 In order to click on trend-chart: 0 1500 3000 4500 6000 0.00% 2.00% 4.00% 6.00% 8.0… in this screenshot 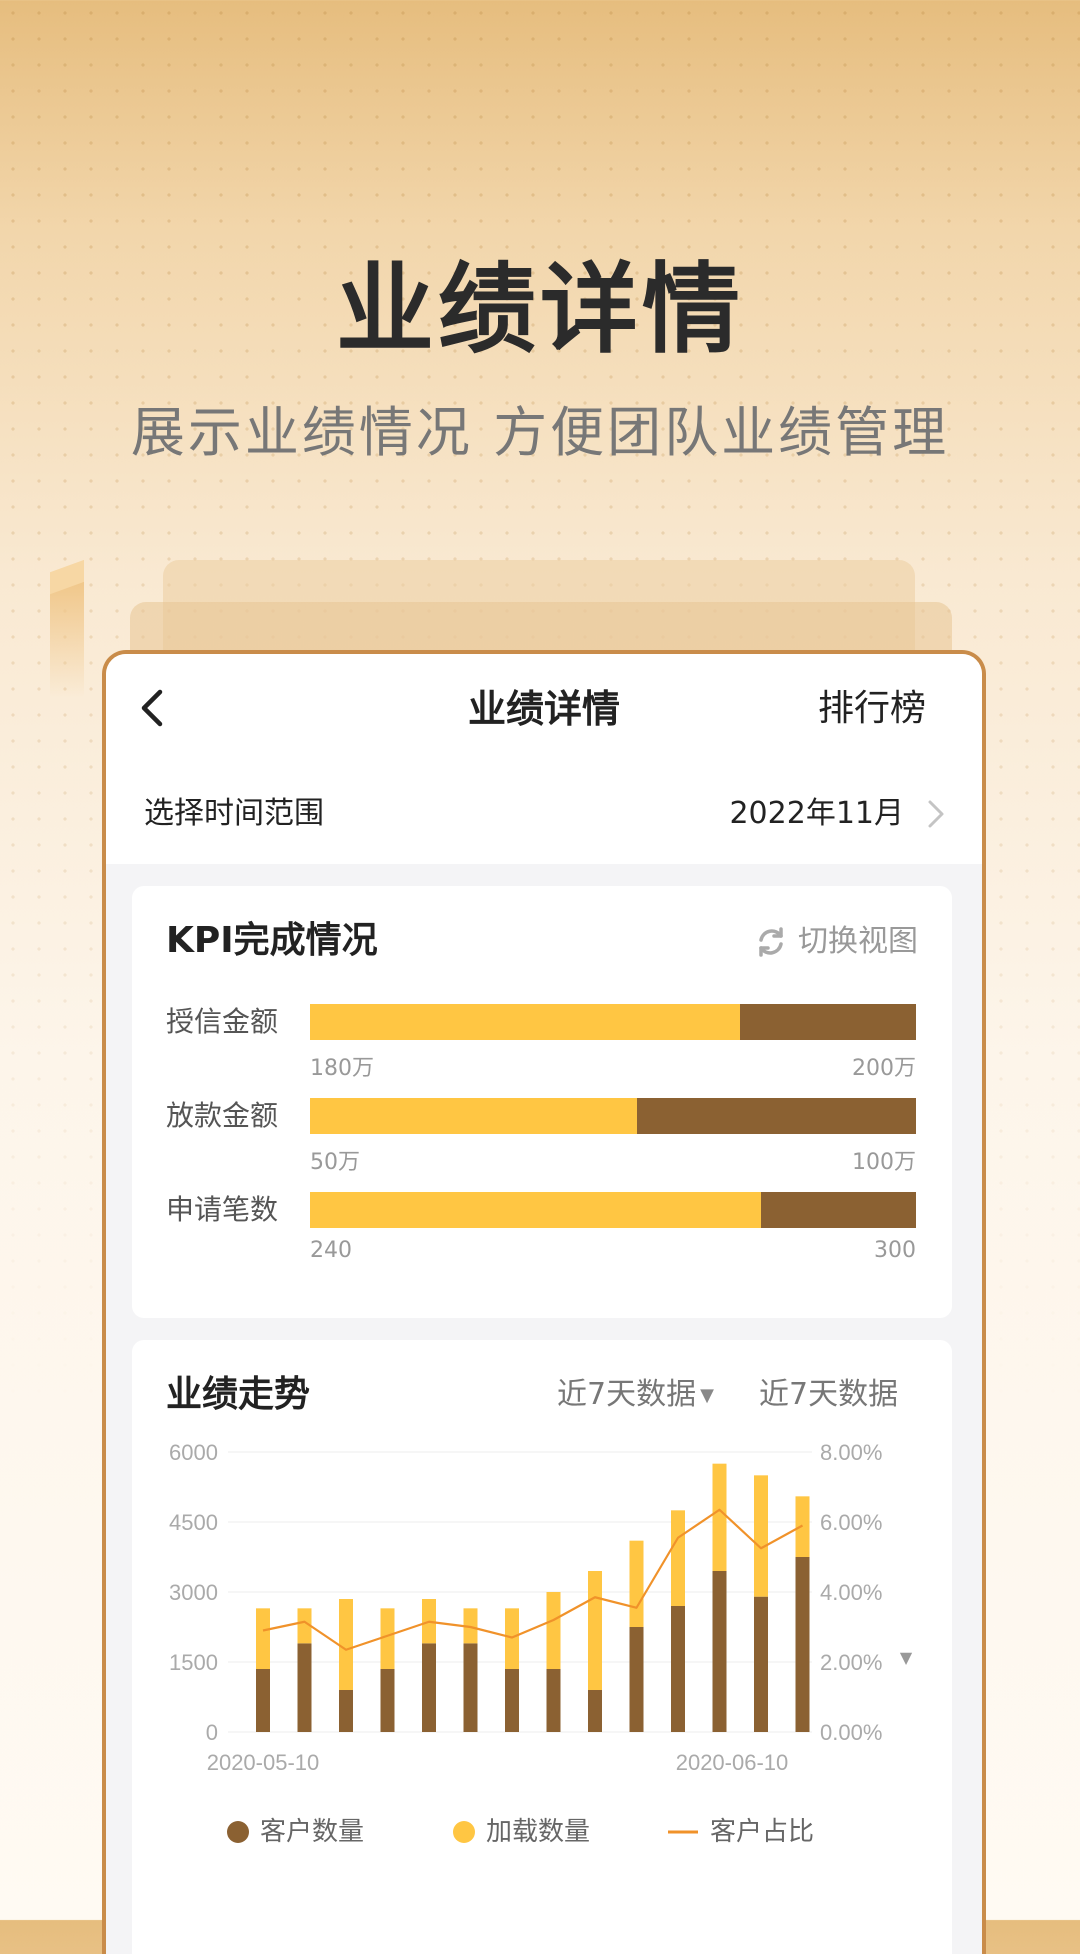, I will do `click(541, 1643)`.